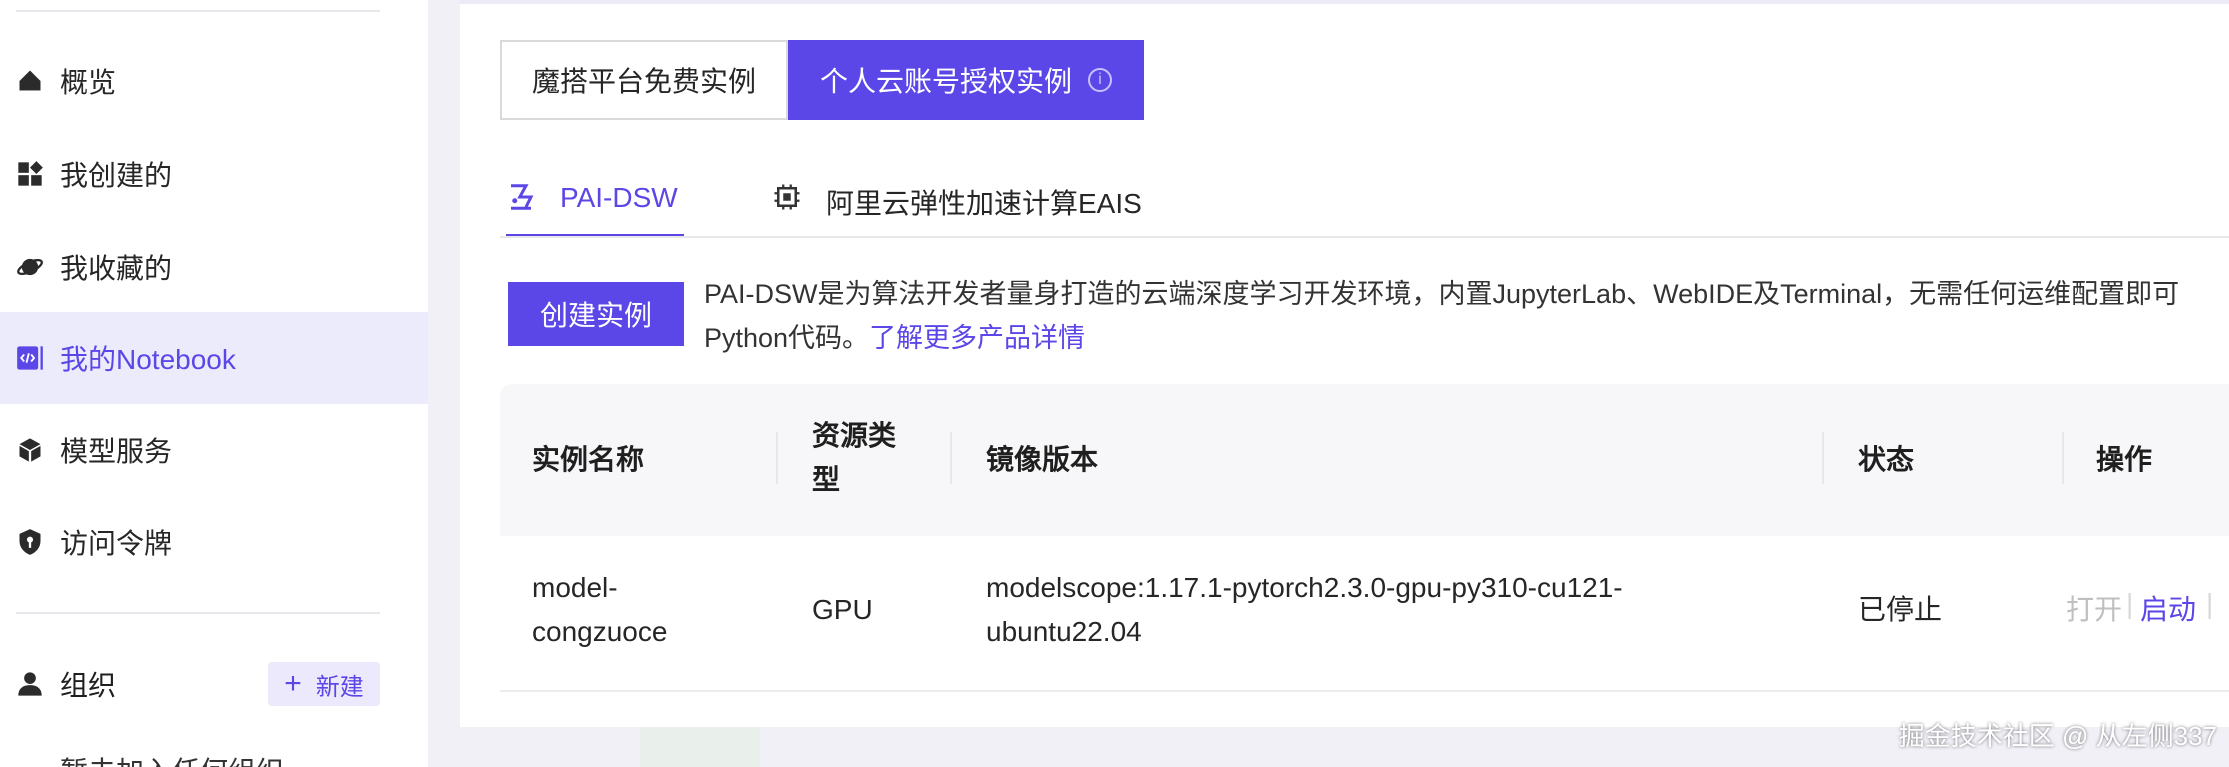 The height and width of the screenshot is (767, 2229). Describe the element at coordinates (600, 631) in the screenshot. I see `cell-line: congzuoce` at that location.